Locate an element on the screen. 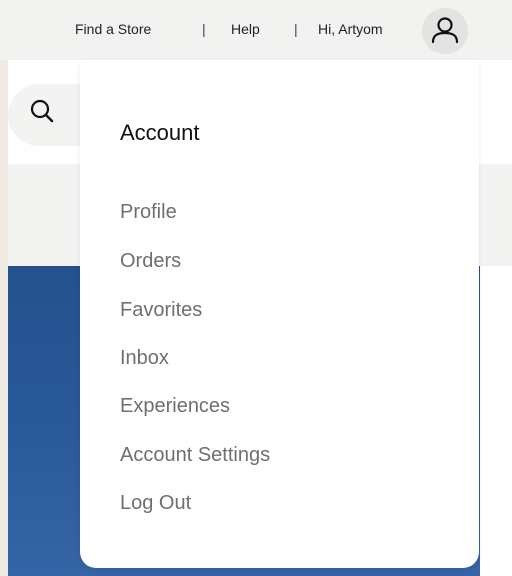 This screenshot has width=512, height=576. find-a-store-link: Find a Store is located at coordinates (113, 29).